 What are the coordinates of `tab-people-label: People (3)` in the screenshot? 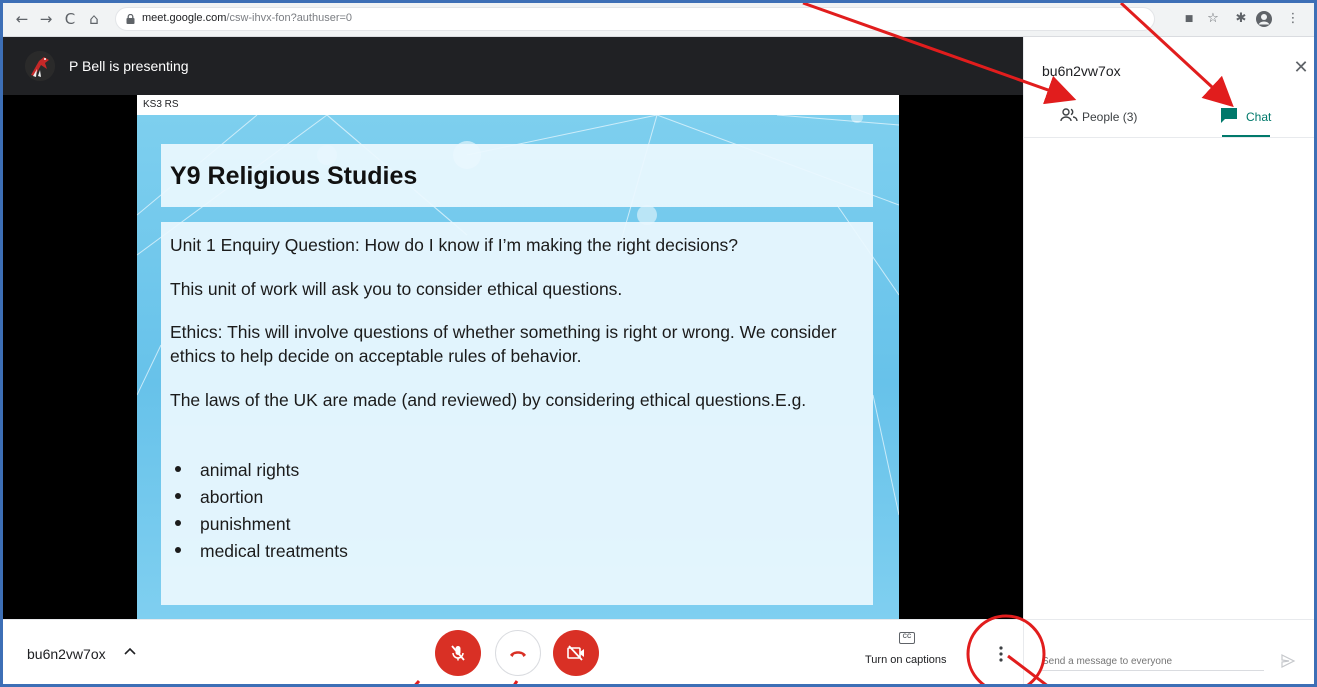 It's located at (1110, 117).